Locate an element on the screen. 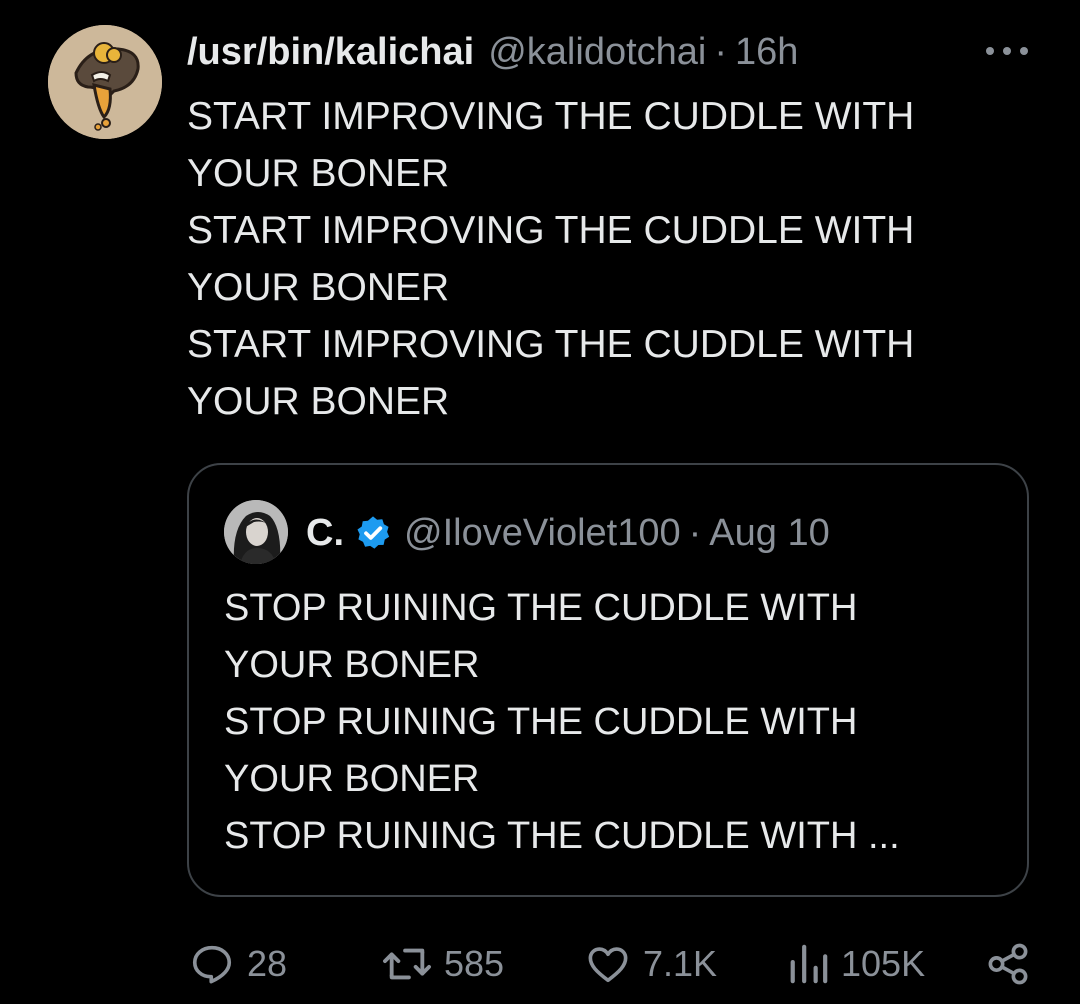 Image resolution: width=1080 pixels, height=1004 pixels. views-count: 105K is located at coordinates (883, 963).